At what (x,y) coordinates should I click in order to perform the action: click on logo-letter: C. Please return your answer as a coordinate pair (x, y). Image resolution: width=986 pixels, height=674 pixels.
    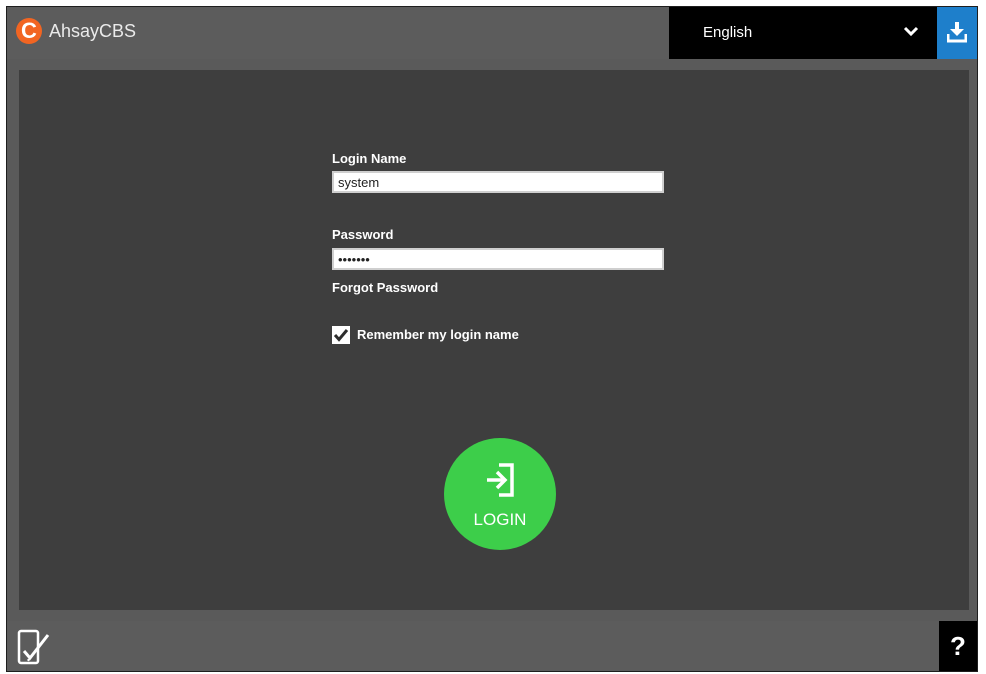
    Looking at the image, I should click on (29, 30).